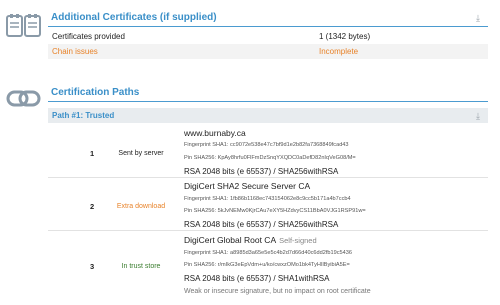 The height and width of the screenshot is (305, 500). I want to click on cert-name: www.burnaby.ca, so click(215, 133).